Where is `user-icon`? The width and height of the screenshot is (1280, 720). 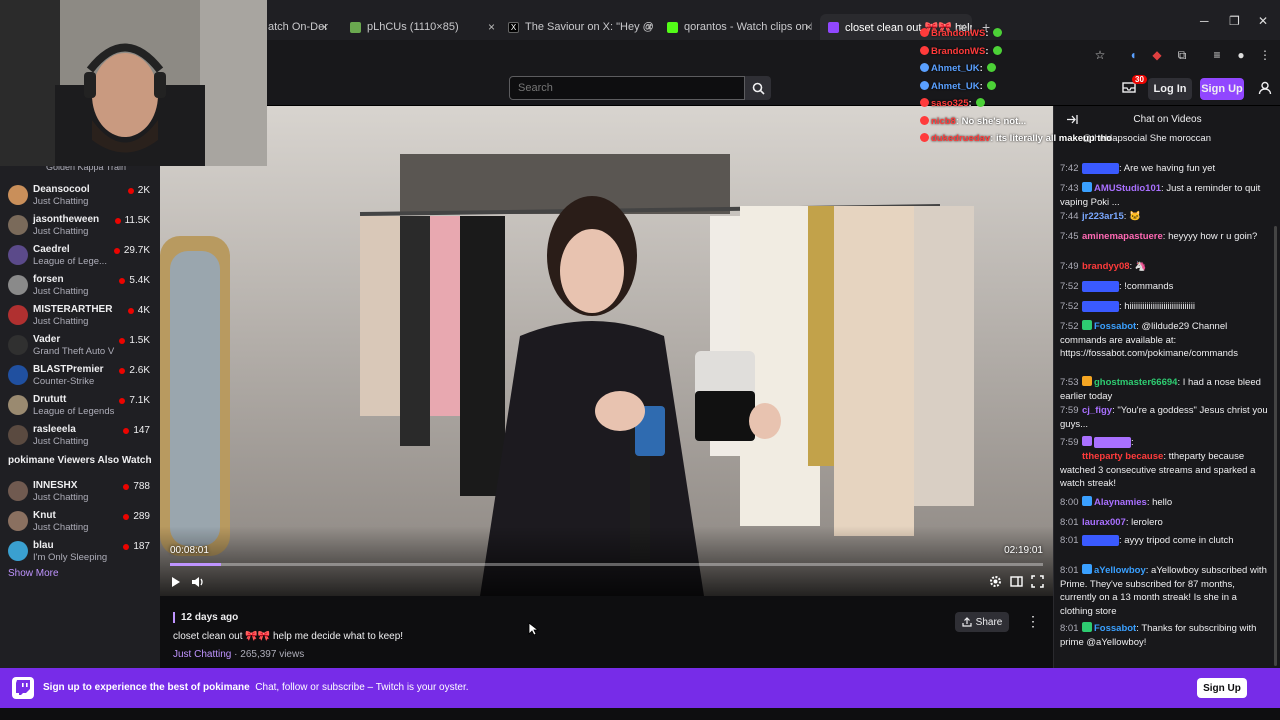
user-icon is located at coordinates (1265, 90).